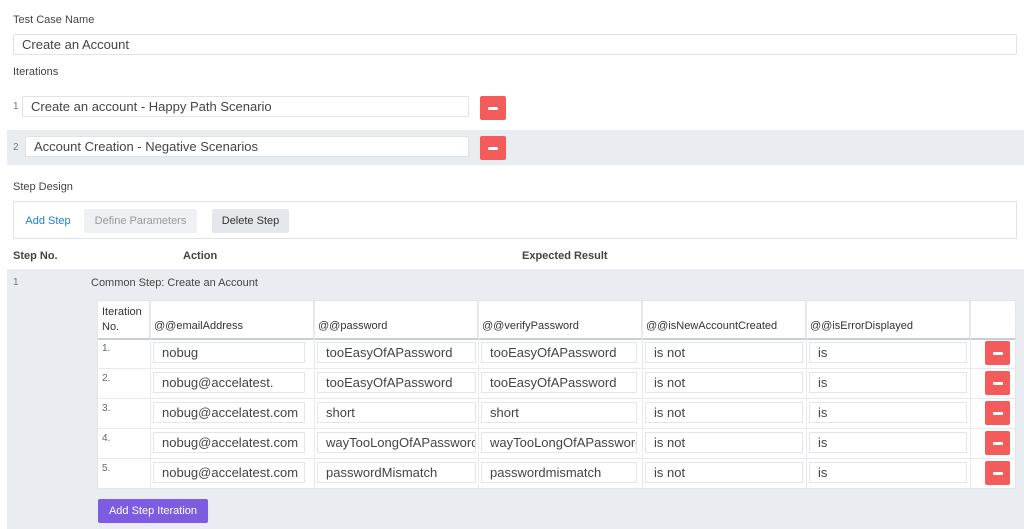 This screenshot has height=529, width=1024. What do you see at coordinates (247, 146) in the screenshot?
I see `iteration-name-input: Account Creation - Negative Scenarios` at bounding box center [247, 146].